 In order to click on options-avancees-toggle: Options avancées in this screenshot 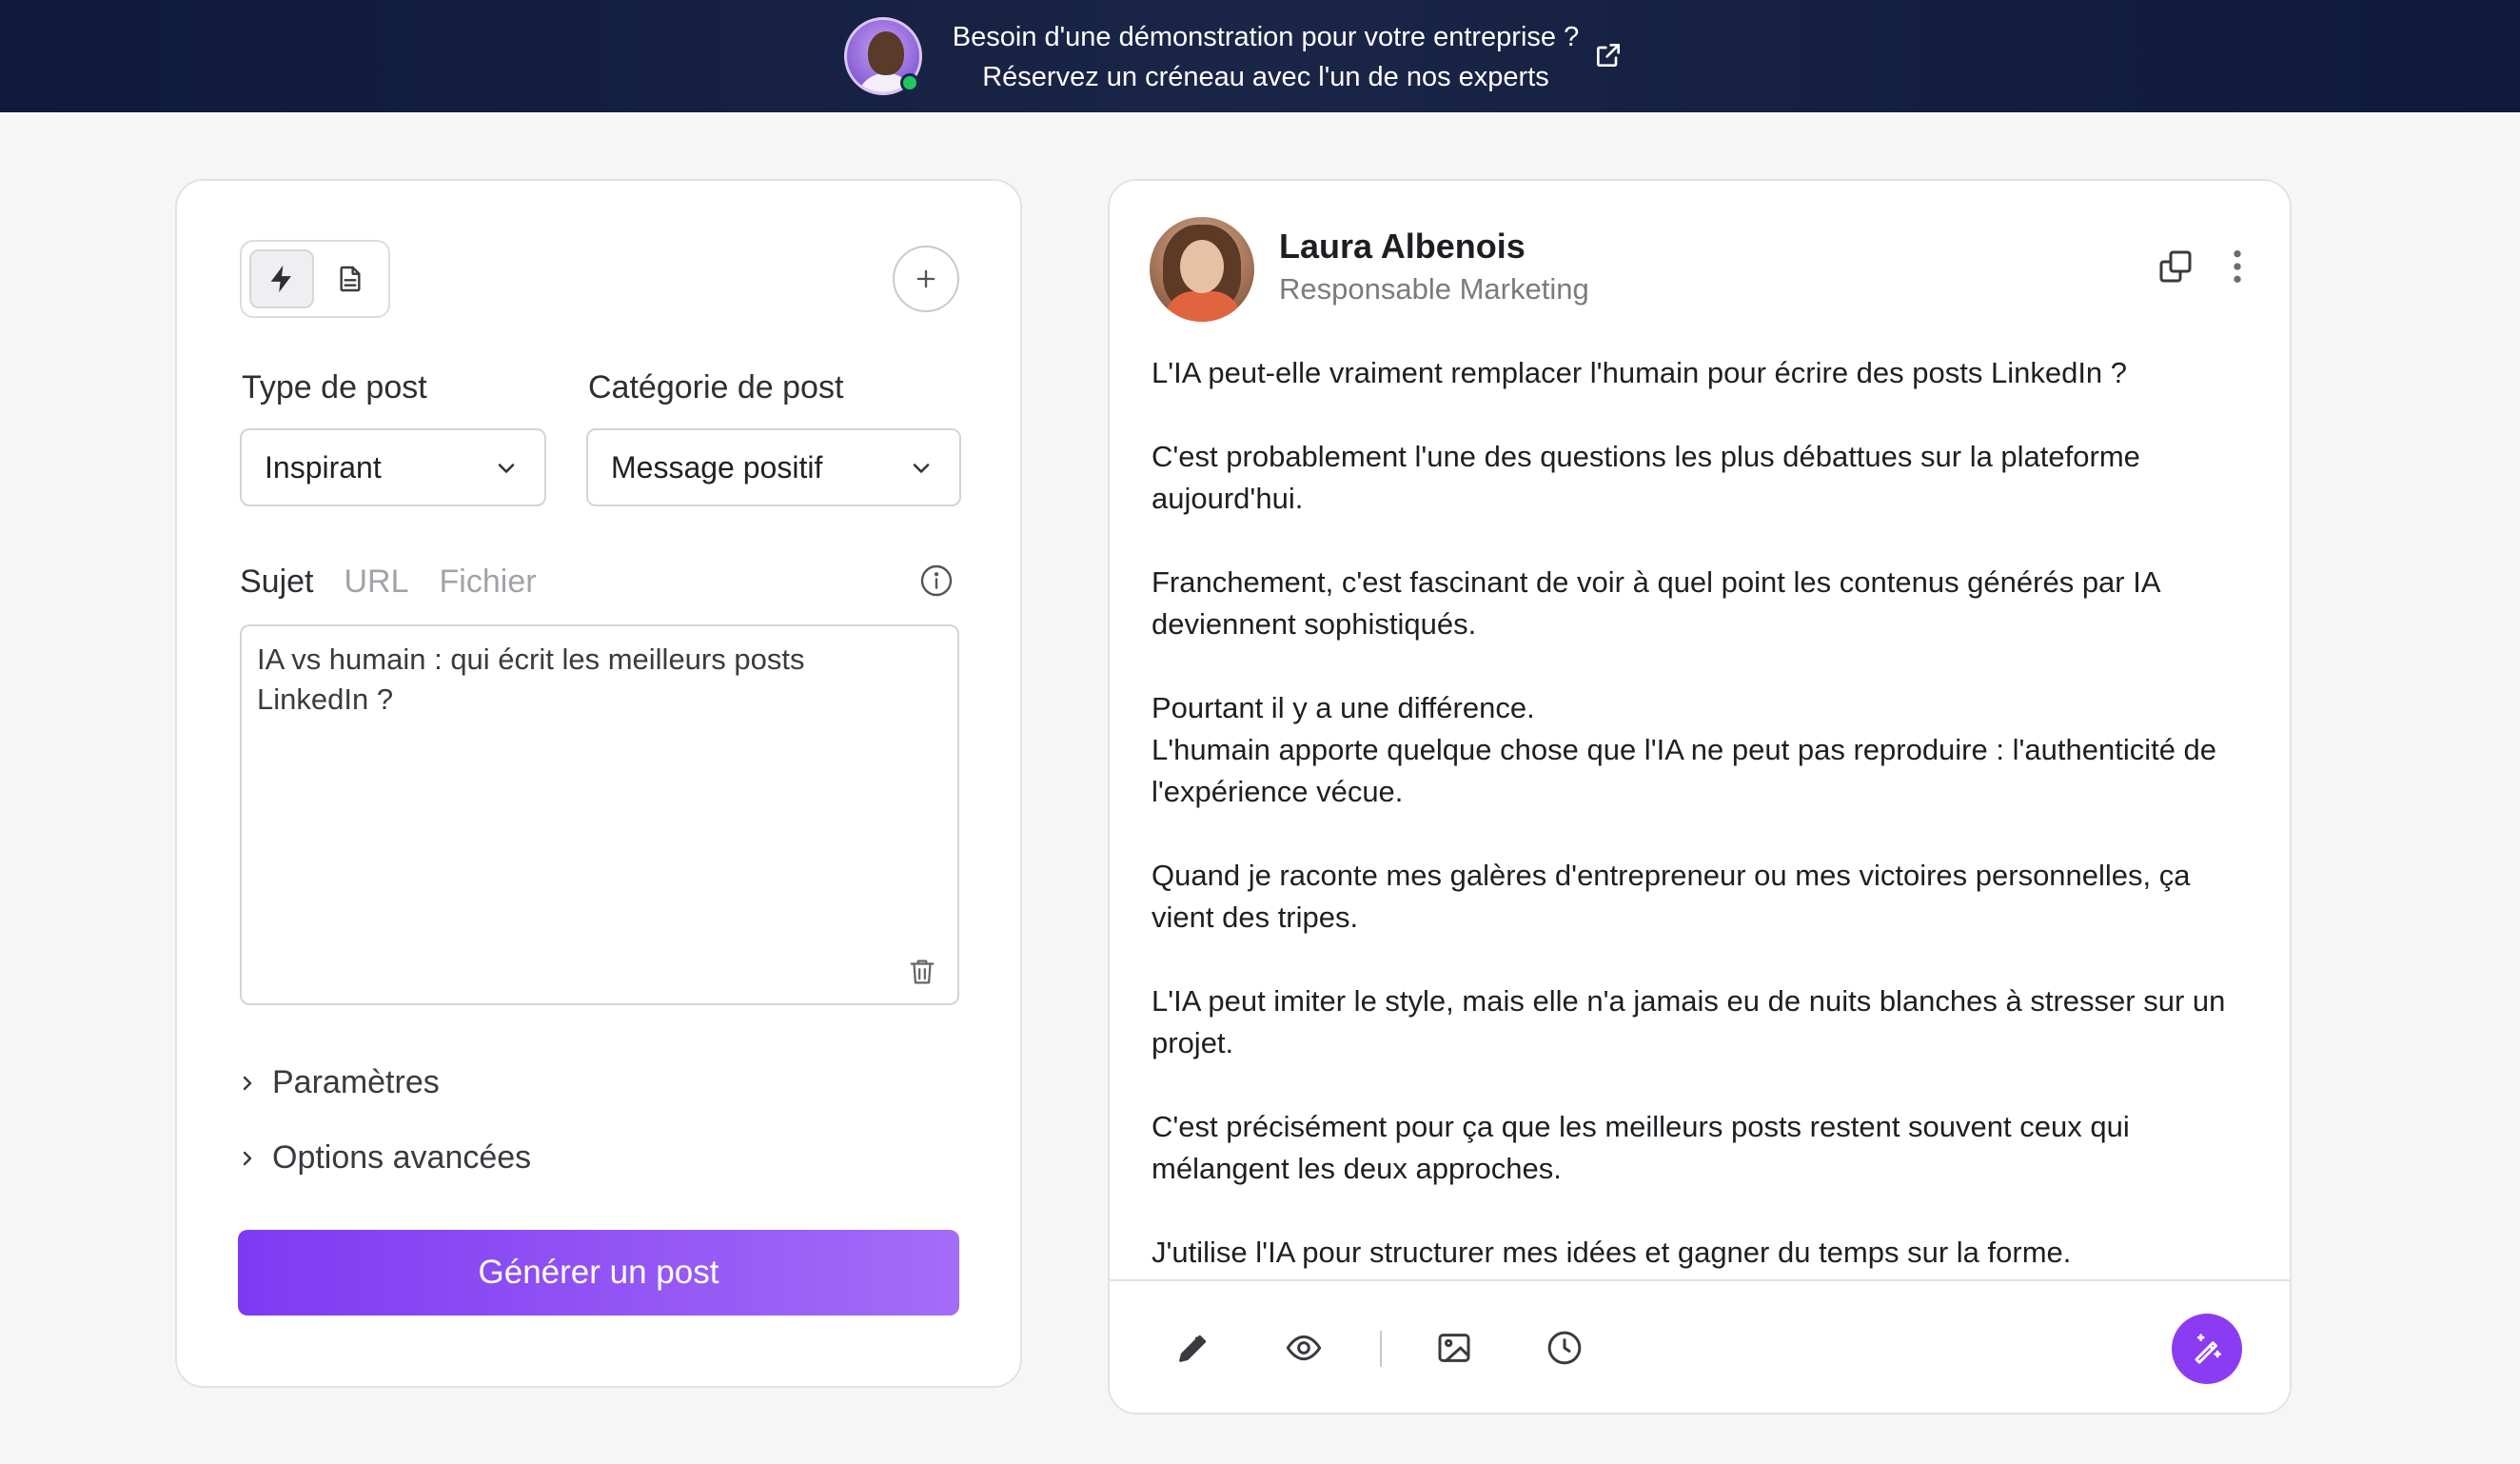, I will do `click(383, 1158)`.